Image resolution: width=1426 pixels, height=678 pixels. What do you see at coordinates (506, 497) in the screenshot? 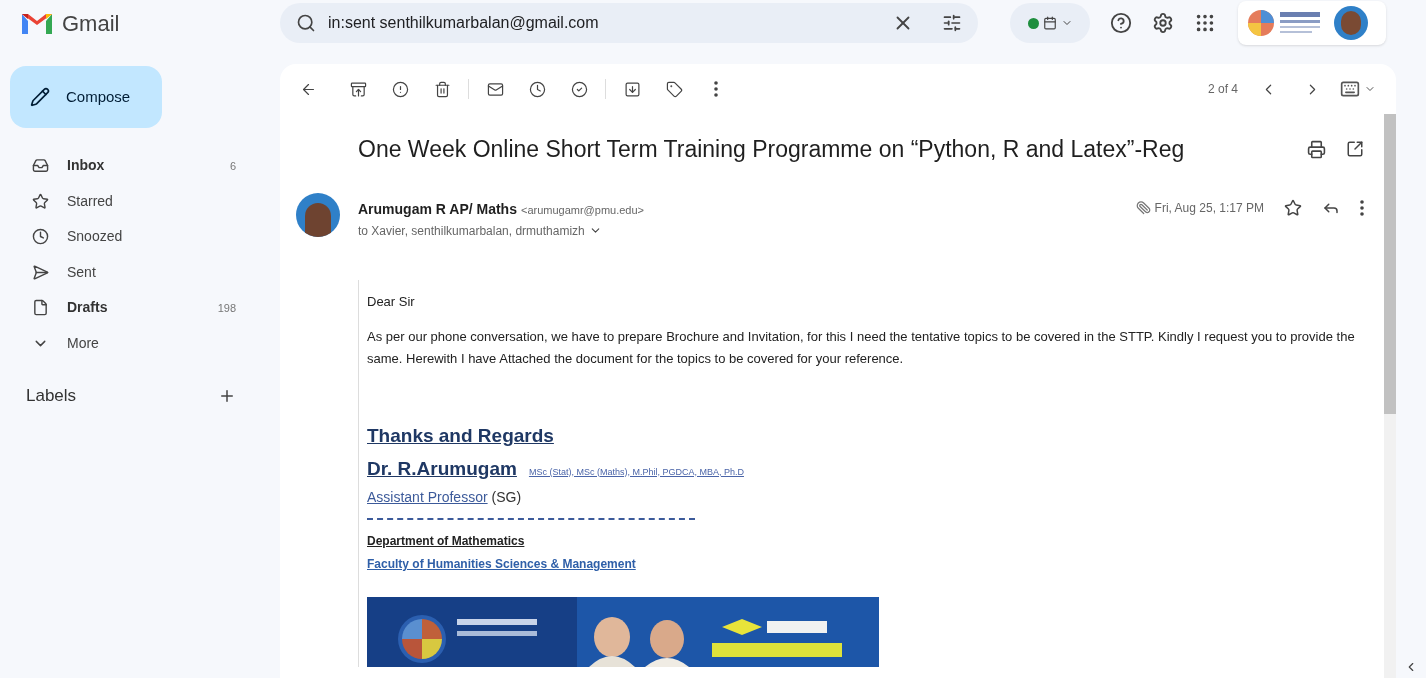
I see `job-title-suffix: (SG)` at bounding box center [506, 497].